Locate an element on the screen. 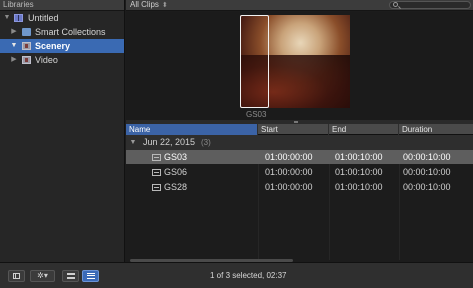 The width and height of the screenshot is (473, 288). column-header-name: Name is located at coordinates (192, 129).